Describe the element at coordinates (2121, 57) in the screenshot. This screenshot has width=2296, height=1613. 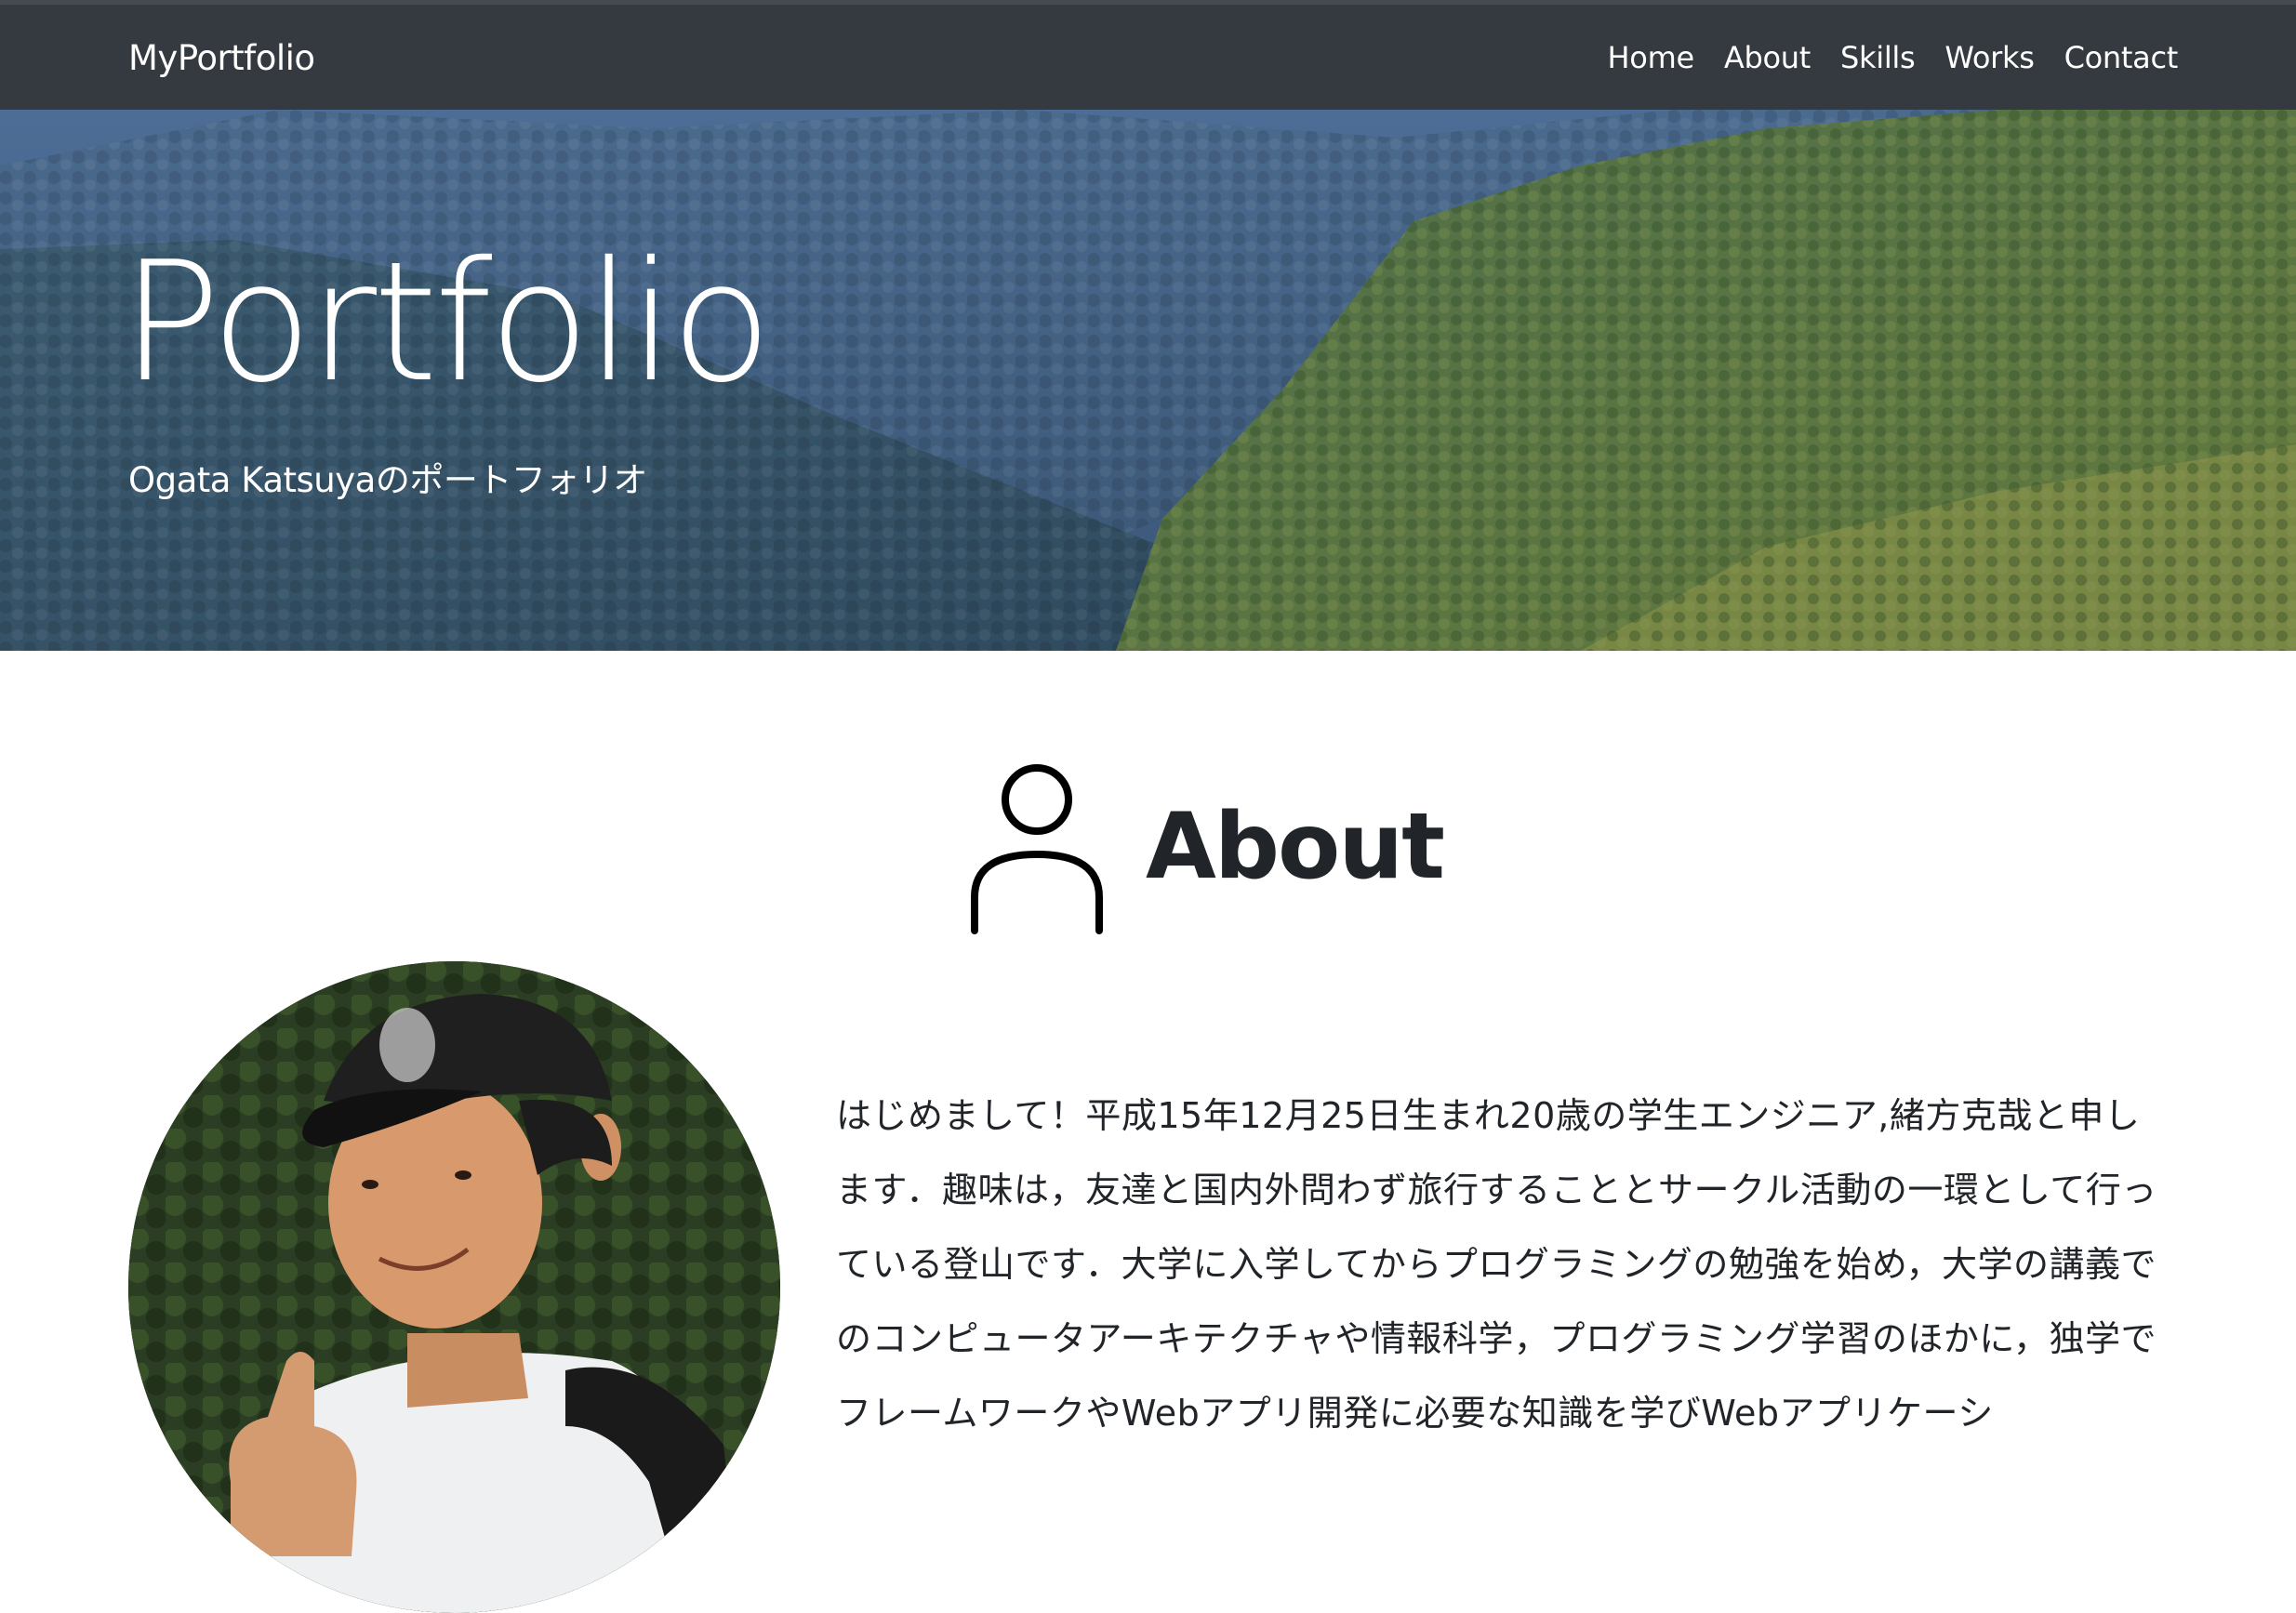
I see `nav-link-contact: Contact` at that location.